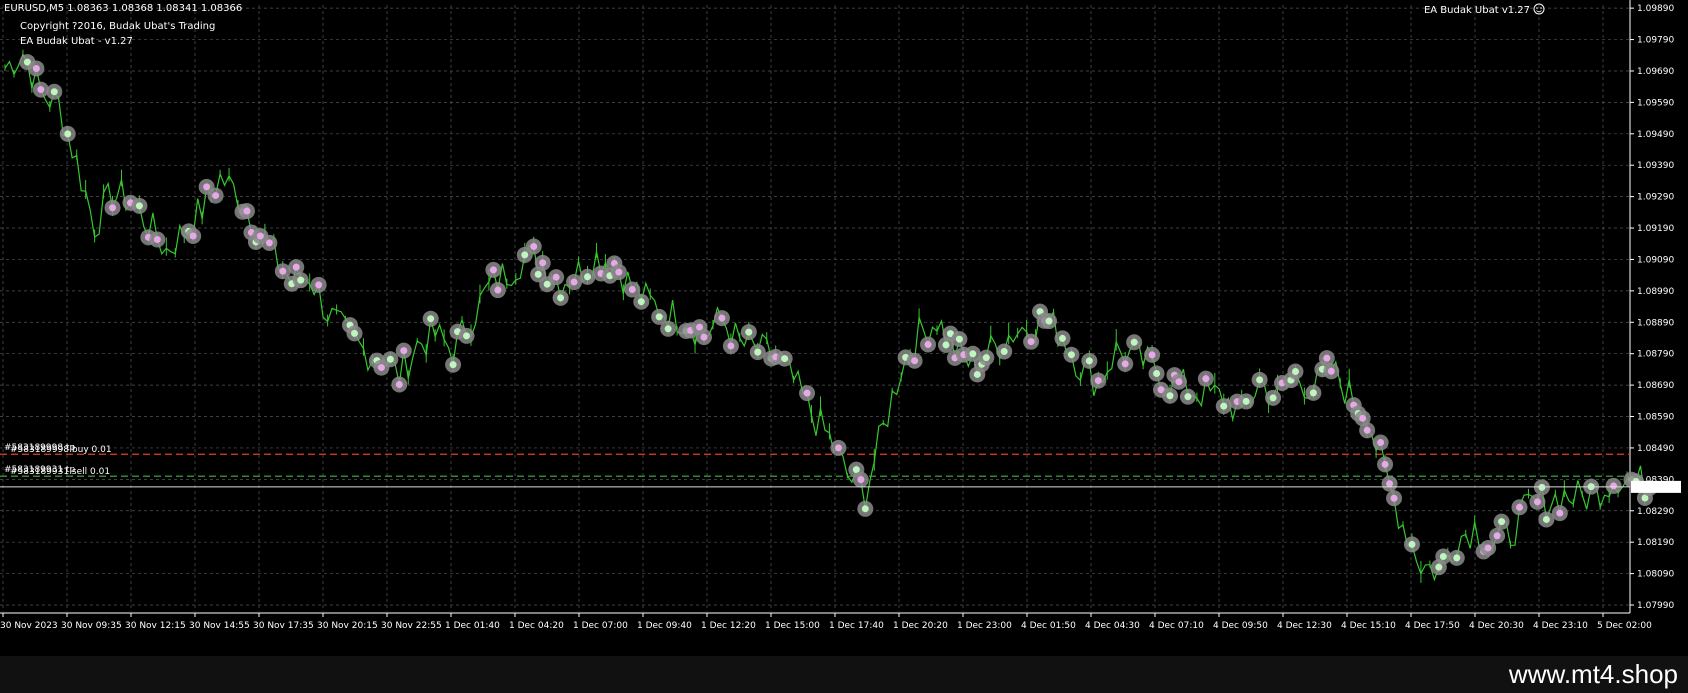  What do you see at coordinates (411, 626) in the screenshot?
I see `x-tick-label: 30 Nov 22:55` at bounding box center [411, 626].